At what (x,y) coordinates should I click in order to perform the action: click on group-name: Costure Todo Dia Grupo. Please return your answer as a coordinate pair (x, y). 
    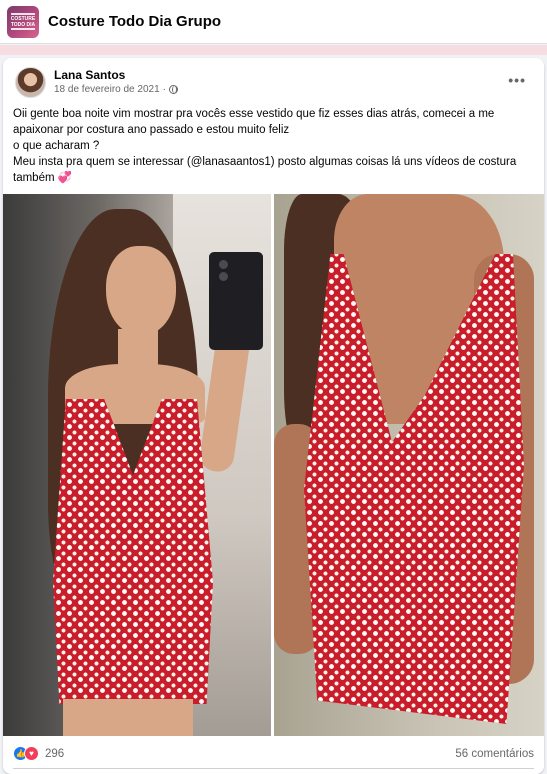
    Looking at the image, I should click on (134, 21).